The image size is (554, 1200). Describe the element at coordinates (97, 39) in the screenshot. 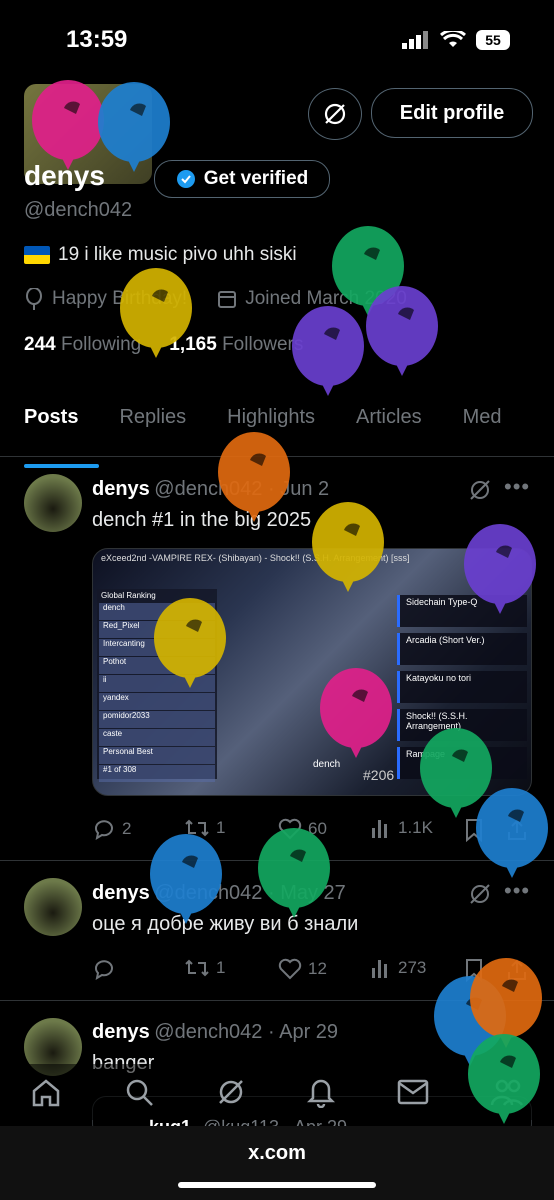

I see `status-time: 13:59` at that location.